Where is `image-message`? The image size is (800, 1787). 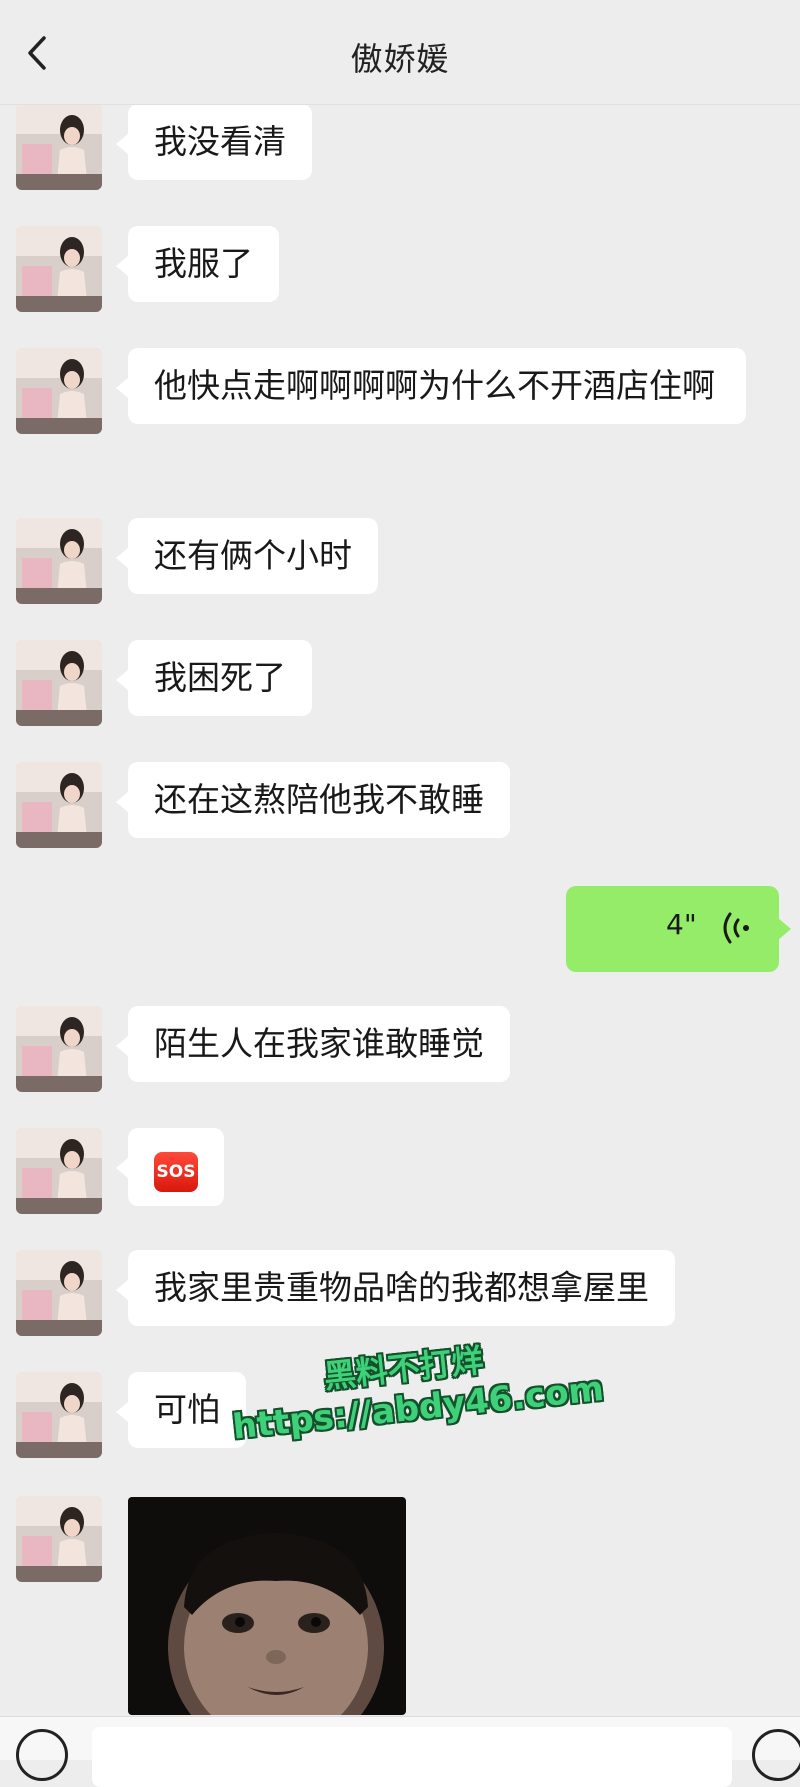
image-message is located at coordinates (267, 1606).